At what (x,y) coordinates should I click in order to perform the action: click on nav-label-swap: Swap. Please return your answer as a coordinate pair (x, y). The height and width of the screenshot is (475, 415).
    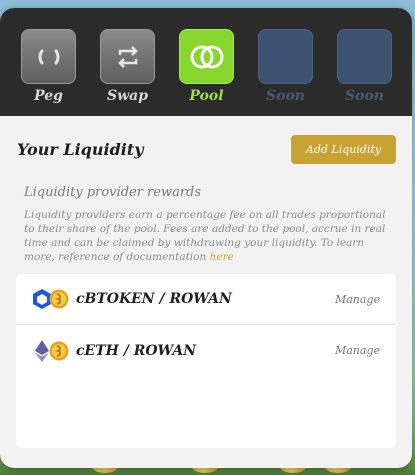
    Looking at the image, I should click on (127, 96).